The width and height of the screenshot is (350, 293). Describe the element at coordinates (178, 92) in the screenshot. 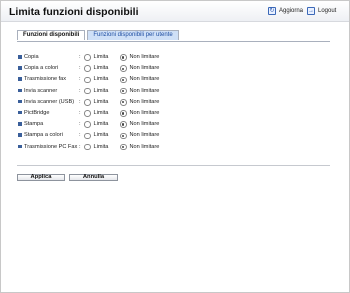

I see `function-row: Invia scanner: Limita Non limitare` at that location.